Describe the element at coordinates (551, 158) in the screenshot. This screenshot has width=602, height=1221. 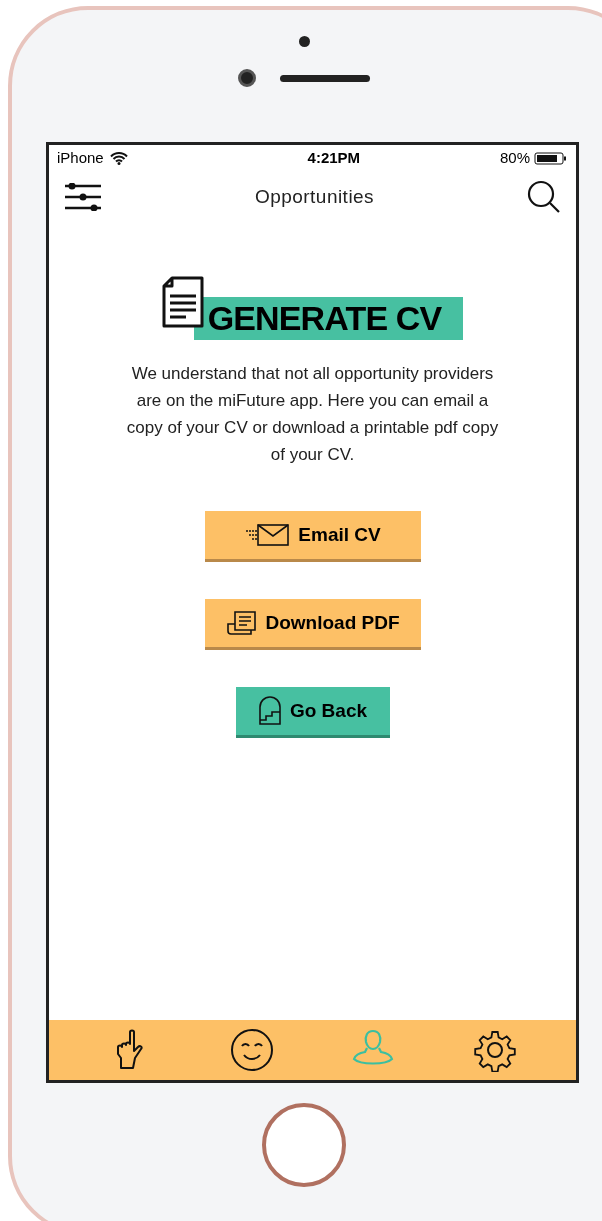
I see `battery-icon` at that location.